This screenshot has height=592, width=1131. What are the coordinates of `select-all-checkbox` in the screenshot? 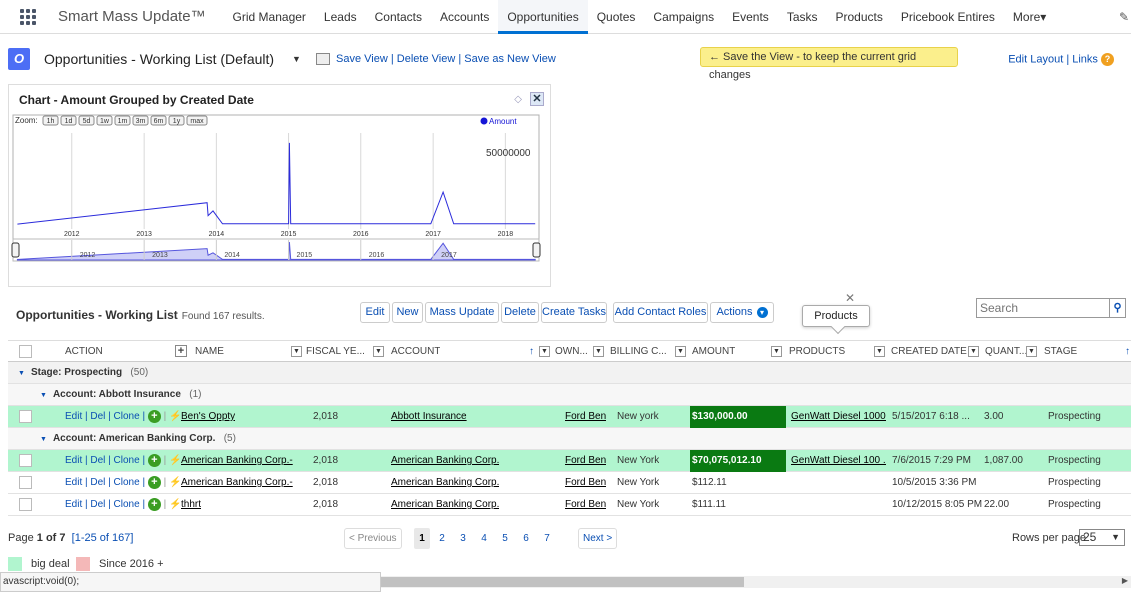 It's located at (25, 351).